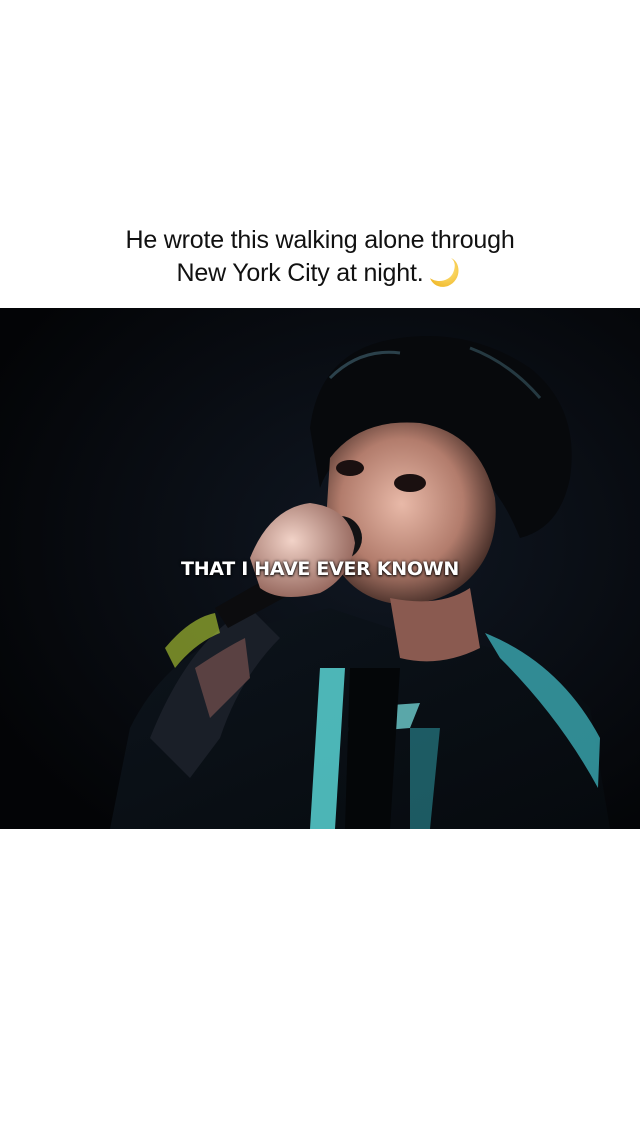  Describe the element at coordinates (446, 272) in the screenshot. I see `crescent-moon-icon` at that location.